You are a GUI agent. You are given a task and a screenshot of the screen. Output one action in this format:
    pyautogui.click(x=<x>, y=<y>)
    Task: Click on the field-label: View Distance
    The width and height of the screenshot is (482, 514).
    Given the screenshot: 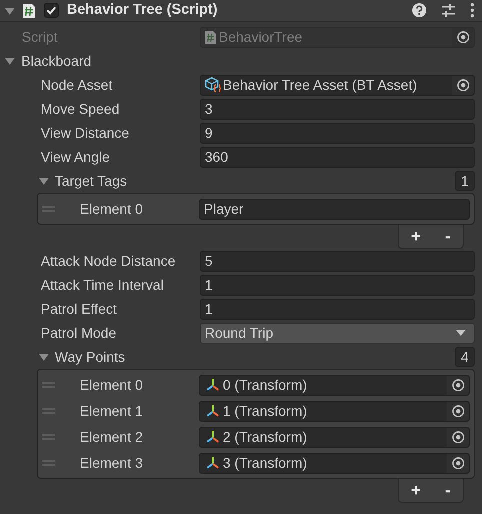 What is the action you would take?
    pyautogui.click(x=85, y=133)
    